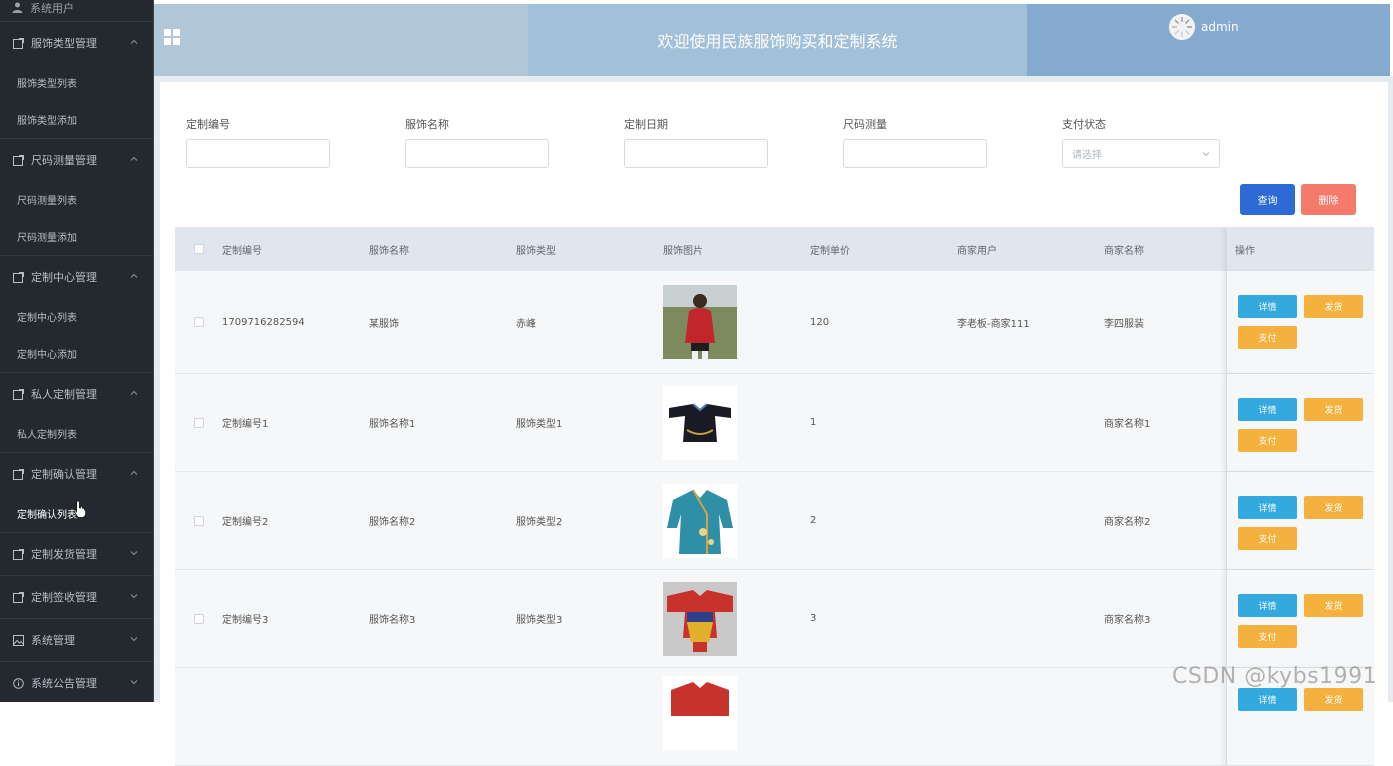 The width and height of the screenshot is (1393, 766). I want to click on table-row: 定制编号1 服饰名称1 服饰类型1 1 商家名称1 详情 发货 支付, so click(774, 423).